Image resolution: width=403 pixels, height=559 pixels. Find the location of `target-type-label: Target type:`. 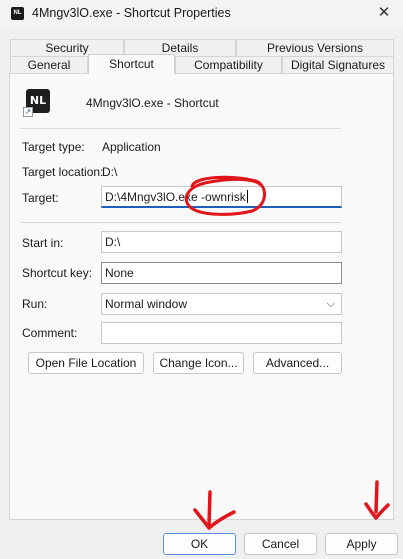

target-type-label: Target type: is located at coordinates (53, 147).